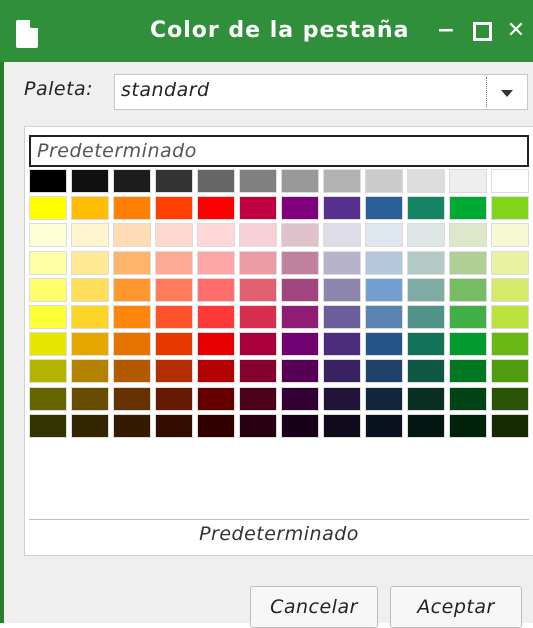 This screenshot has width=533, height=628. Describe the element at coordinates (482, 31) in the screenshot. I see `maximize-button` at that location.